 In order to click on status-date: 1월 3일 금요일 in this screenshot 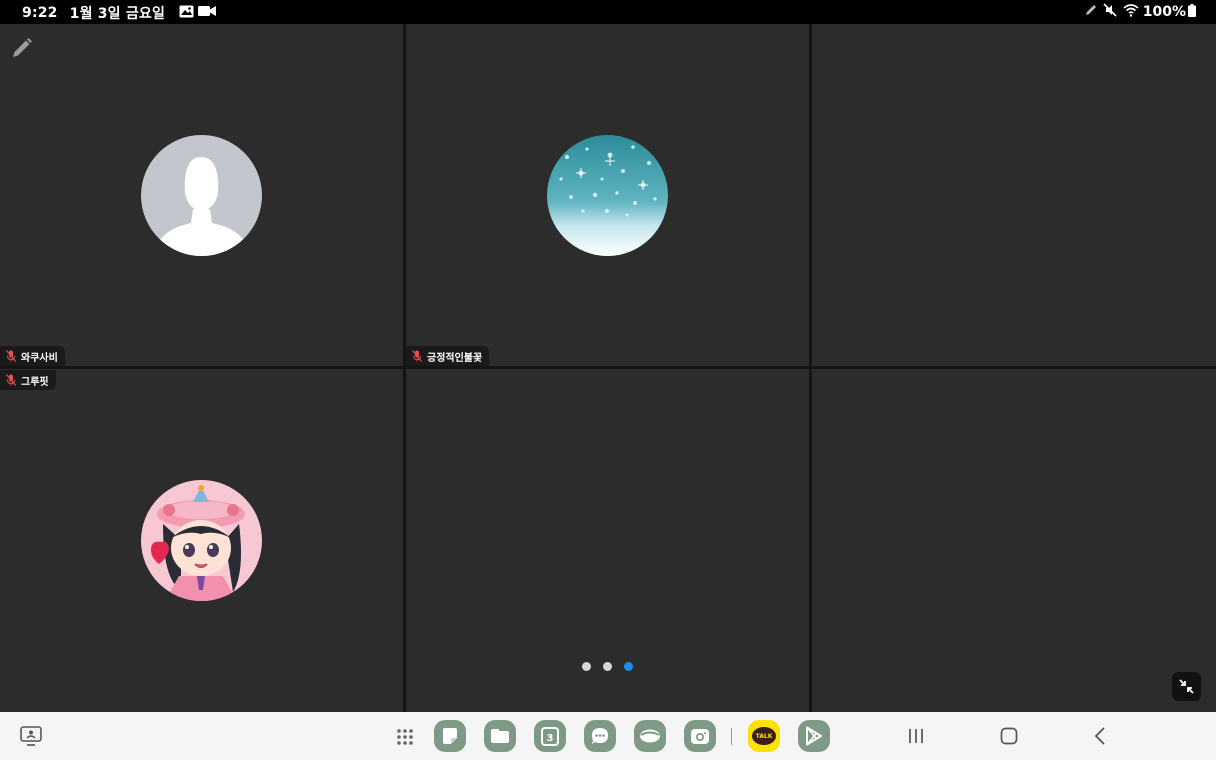, I will do `click(117, 14)`.